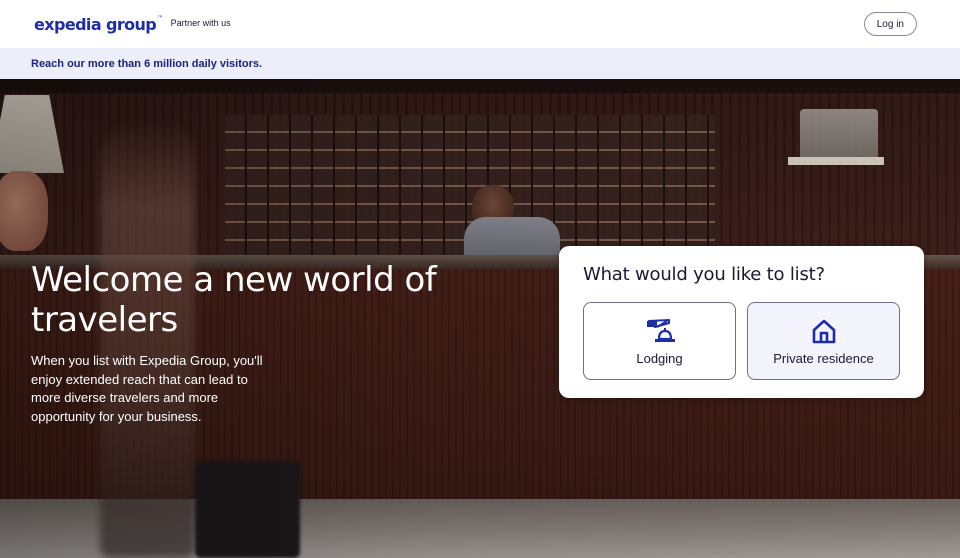 This screenshot has height=558, width=960. What do you see at coordinates (823, 358) in the screenshot?
I see `private-residence-label: Private residence` at bounding box center [823, 358].